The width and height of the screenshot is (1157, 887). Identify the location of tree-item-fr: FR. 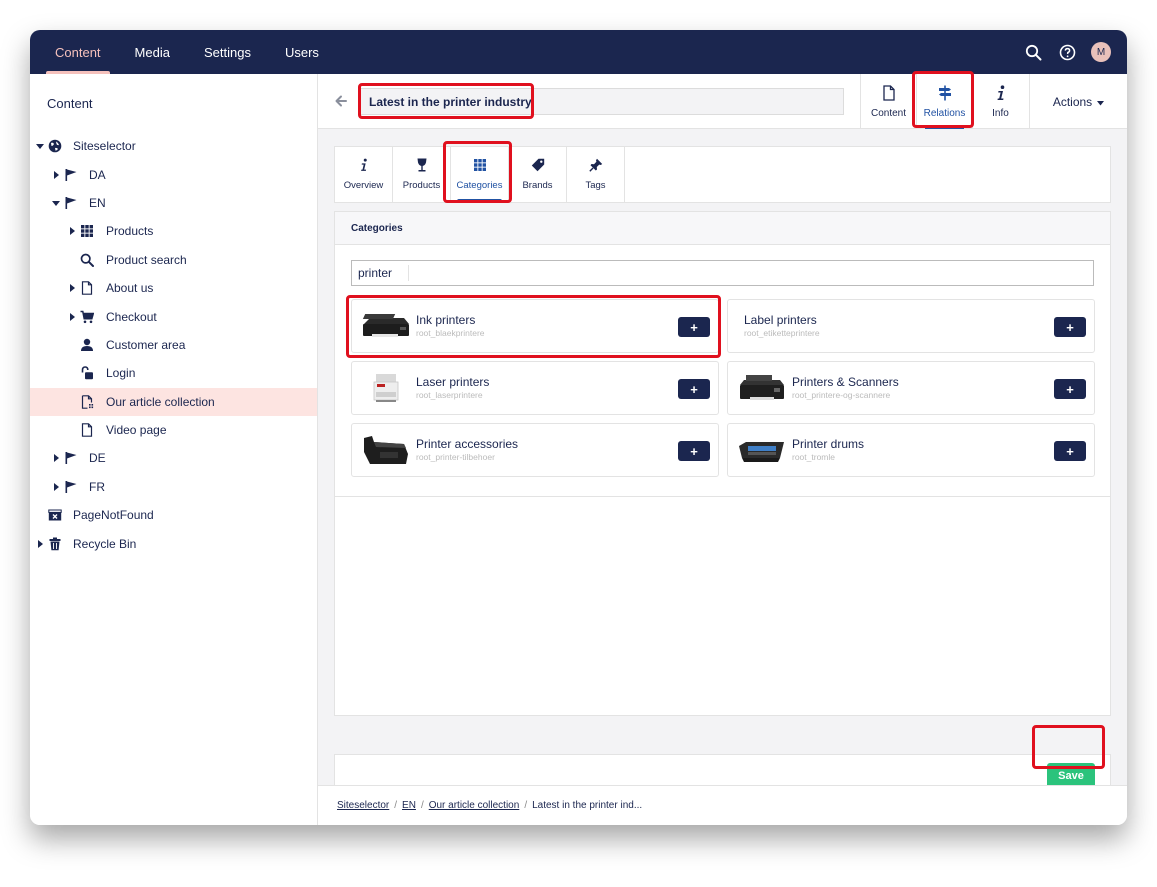
(173, 487).